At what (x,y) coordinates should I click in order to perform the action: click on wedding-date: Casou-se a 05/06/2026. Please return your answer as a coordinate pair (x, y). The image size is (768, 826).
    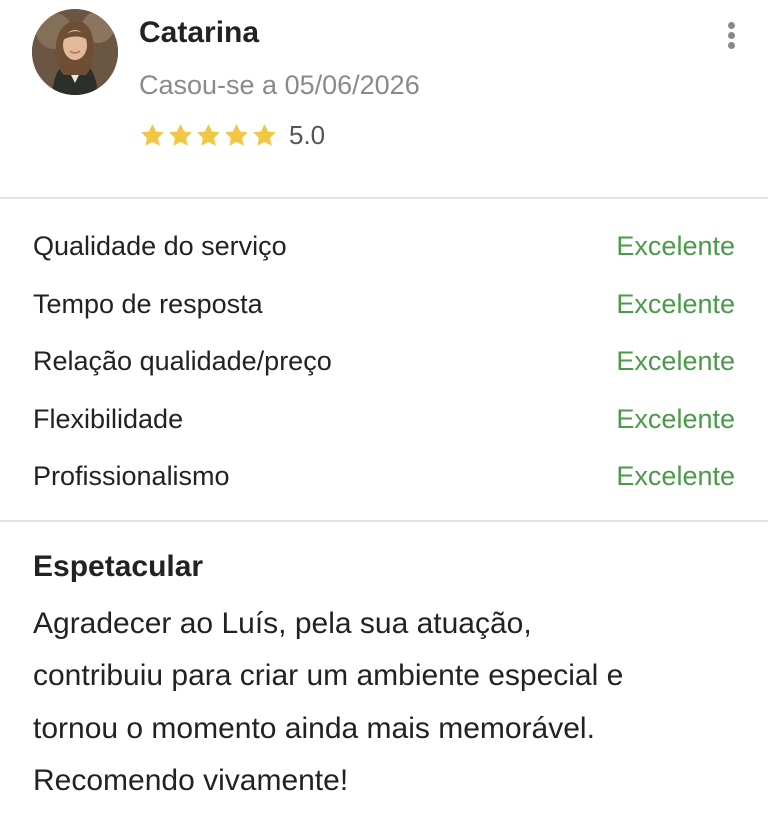
    Looking at the image, I should click on (279, 85).